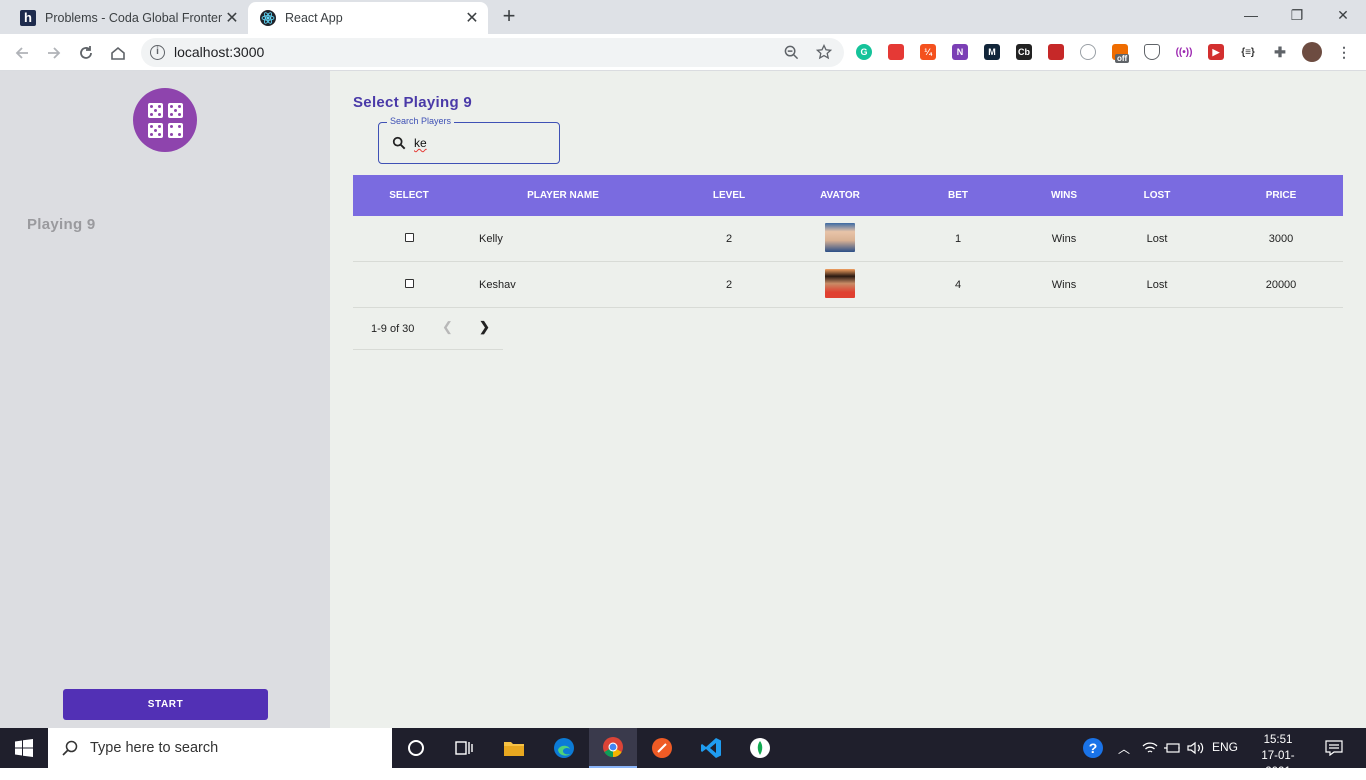  What do you see at coordinates (1172, 748) in the screenshot?
I see `battery-plugged-icon` at bounding box center [1172, 748].